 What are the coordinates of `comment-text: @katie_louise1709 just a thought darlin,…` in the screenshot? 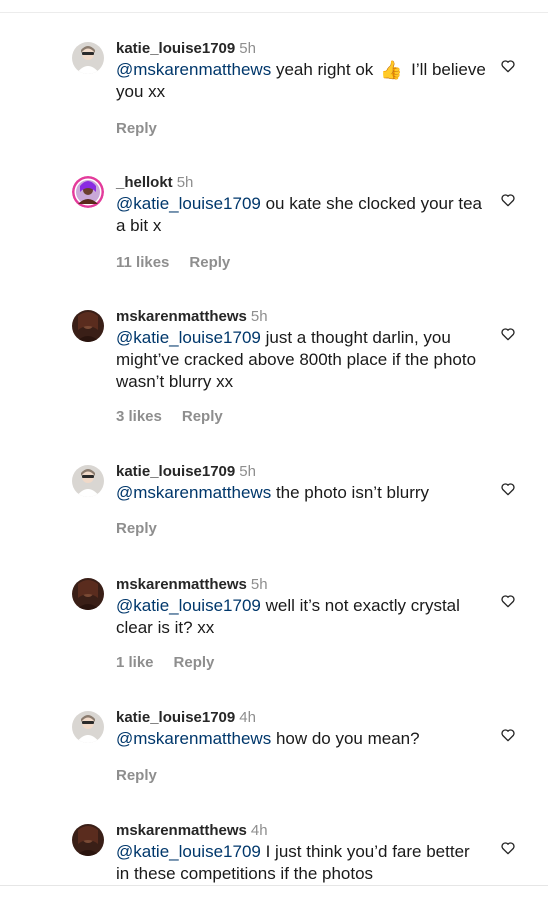 It's located at (301, 360).